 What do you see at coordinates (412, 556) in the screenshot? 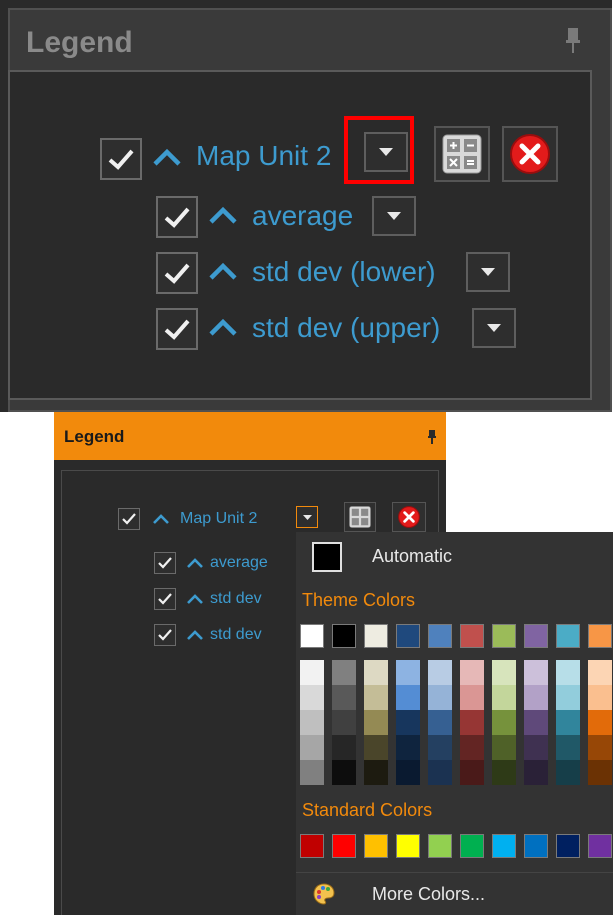
I see `automatic-option: Automatic` at bounding box center [412, 556].